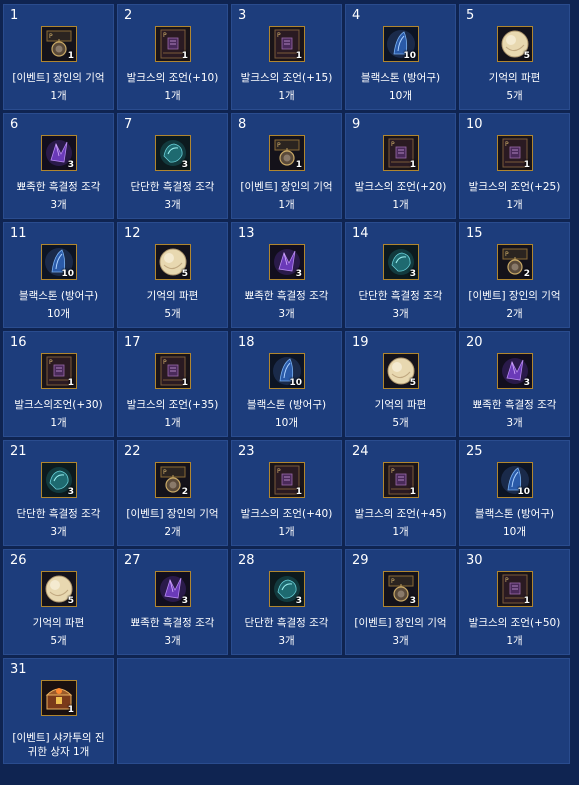 This screenshot has height=785, width=579. I want to click on reward-item-29: 29 P 3 [이벤트] 장인의 기억 3개, so click(400, 602).